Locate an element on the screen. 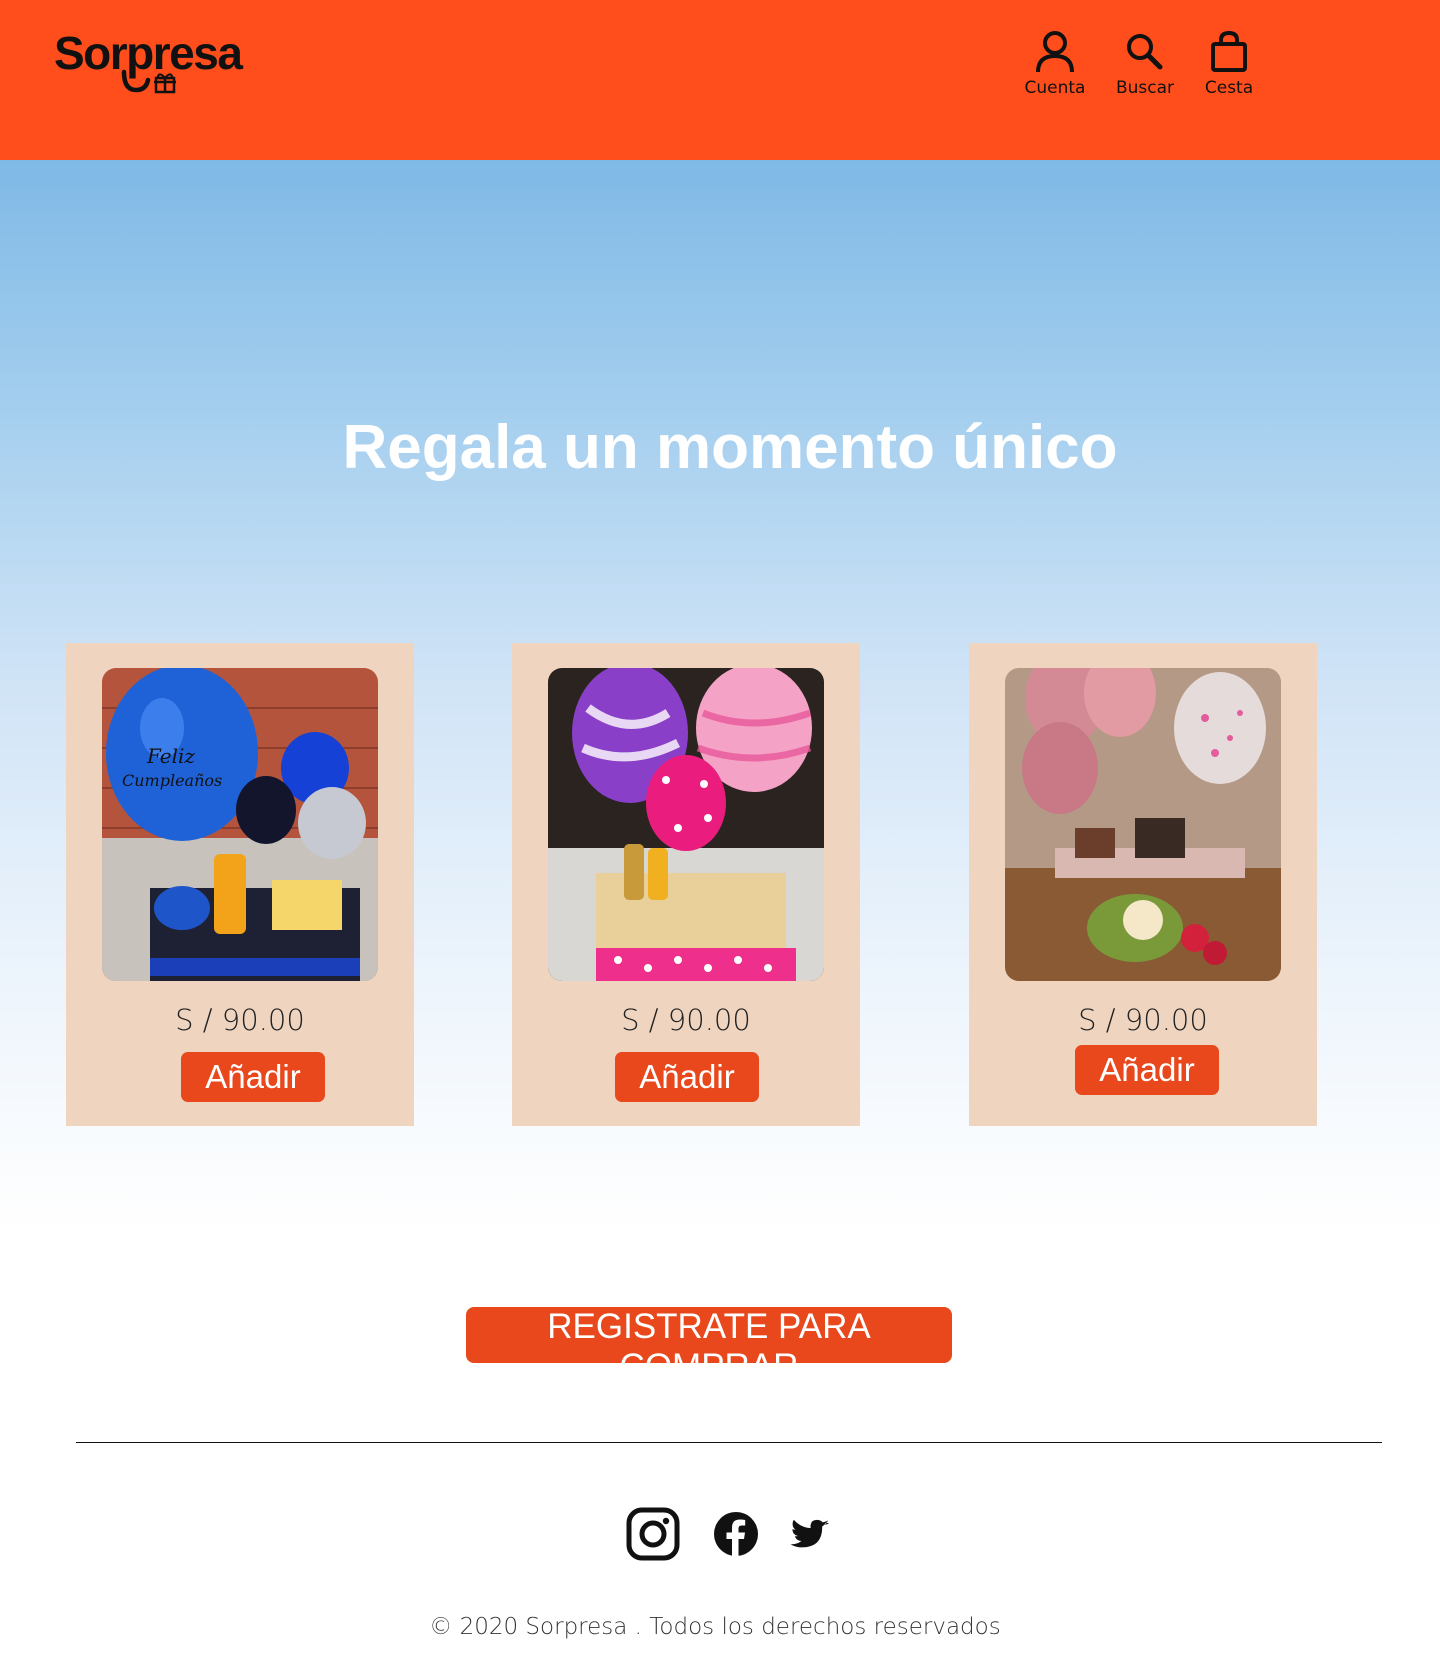 Image resolution: width=1440 pixels, height=1660 pixels. facebook-icon is located at coordinates (736, 1534).